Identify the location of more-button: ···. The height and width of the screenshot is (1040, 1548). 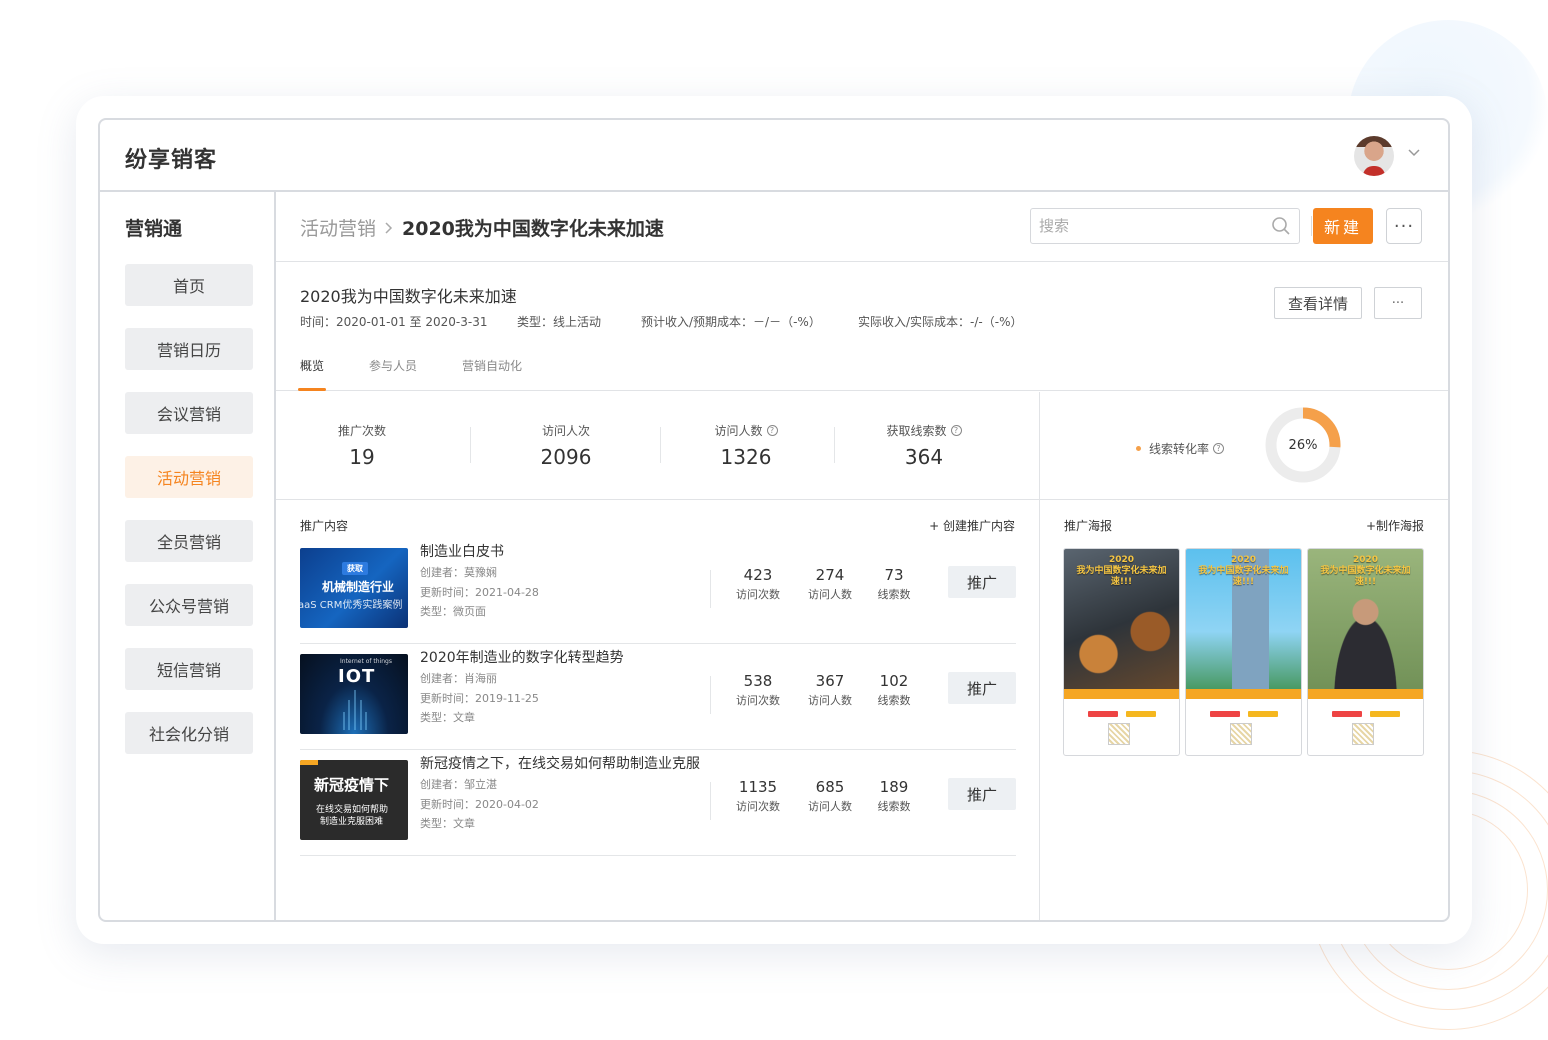
(1404, 226).